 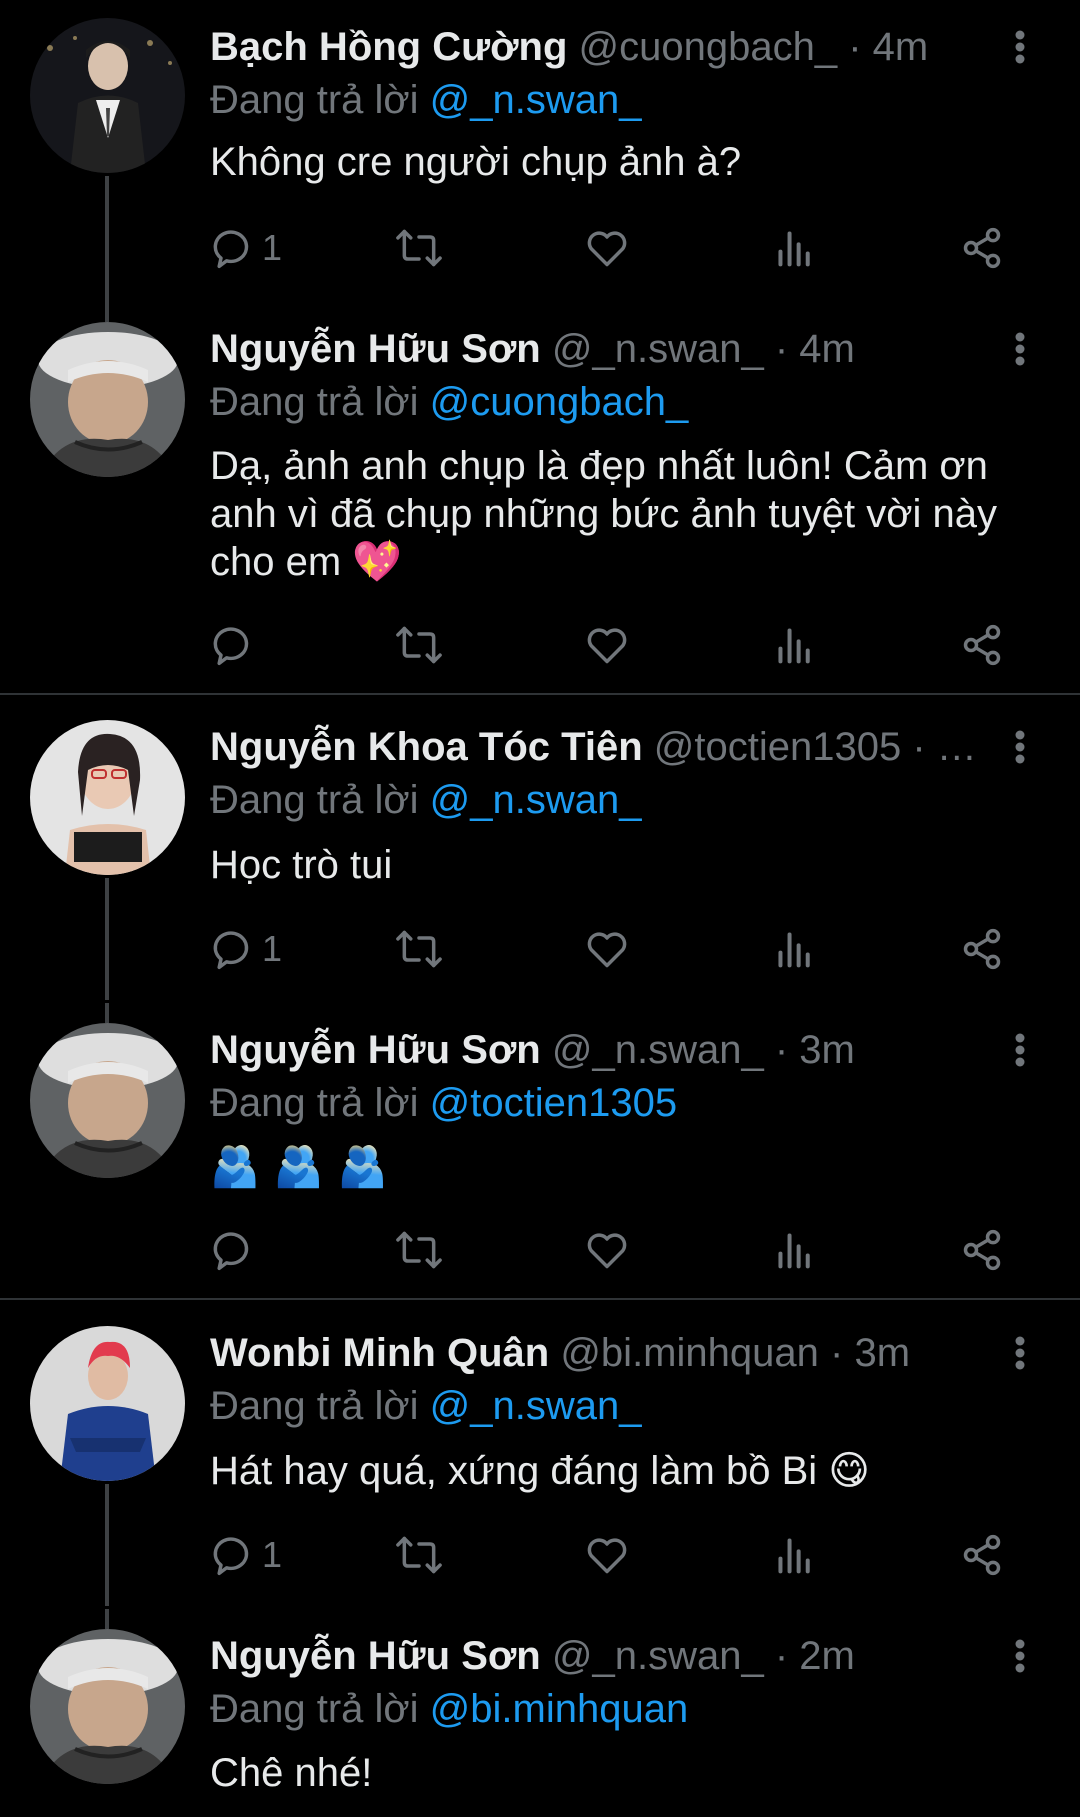 I want to click on display-name: Wonbi Minh Quân, so click(x=379, y=1353).